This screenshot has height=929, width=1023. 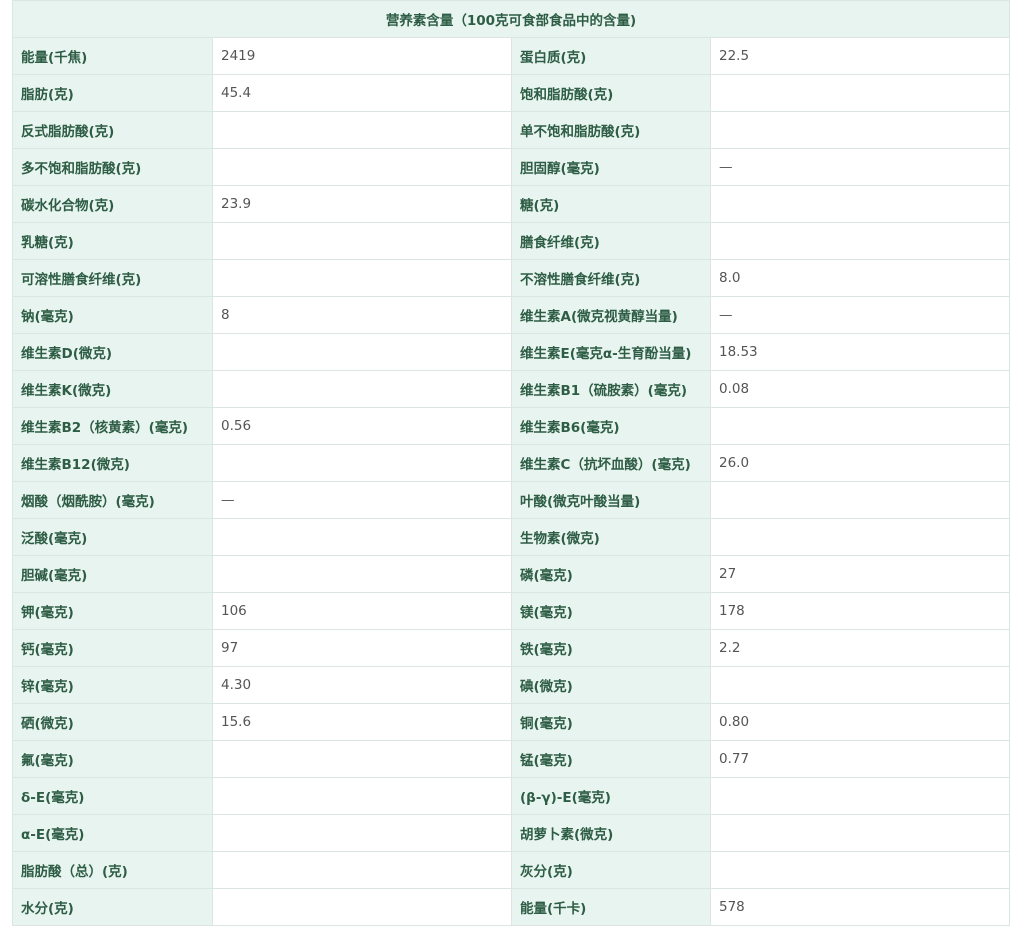 I want to click on nutrient-label: 可溶性膳食纤维(克), so click(x=112, y=278).